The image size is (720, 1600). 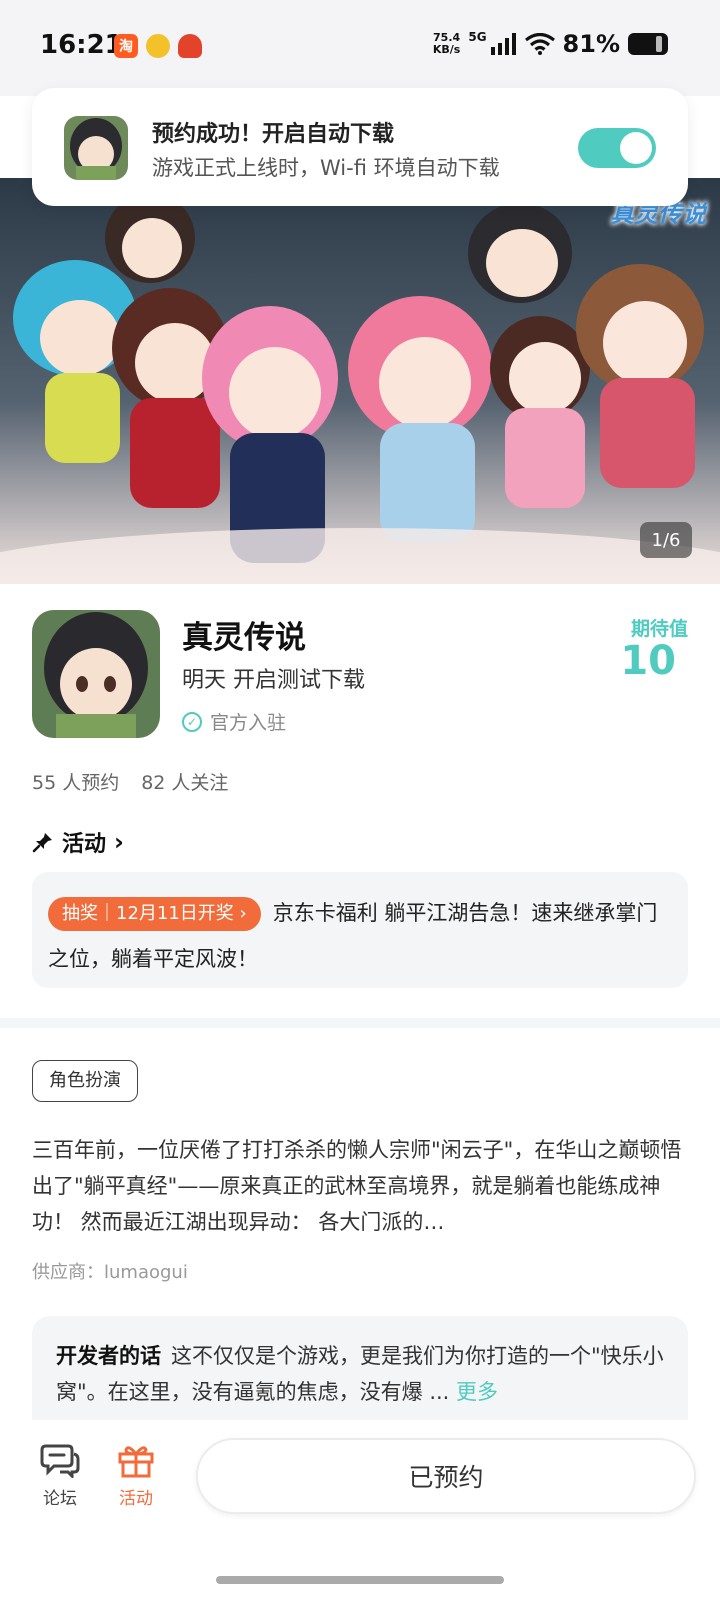 I want to click on activity-tab-label: 活动, so click(x=136, y=1499).